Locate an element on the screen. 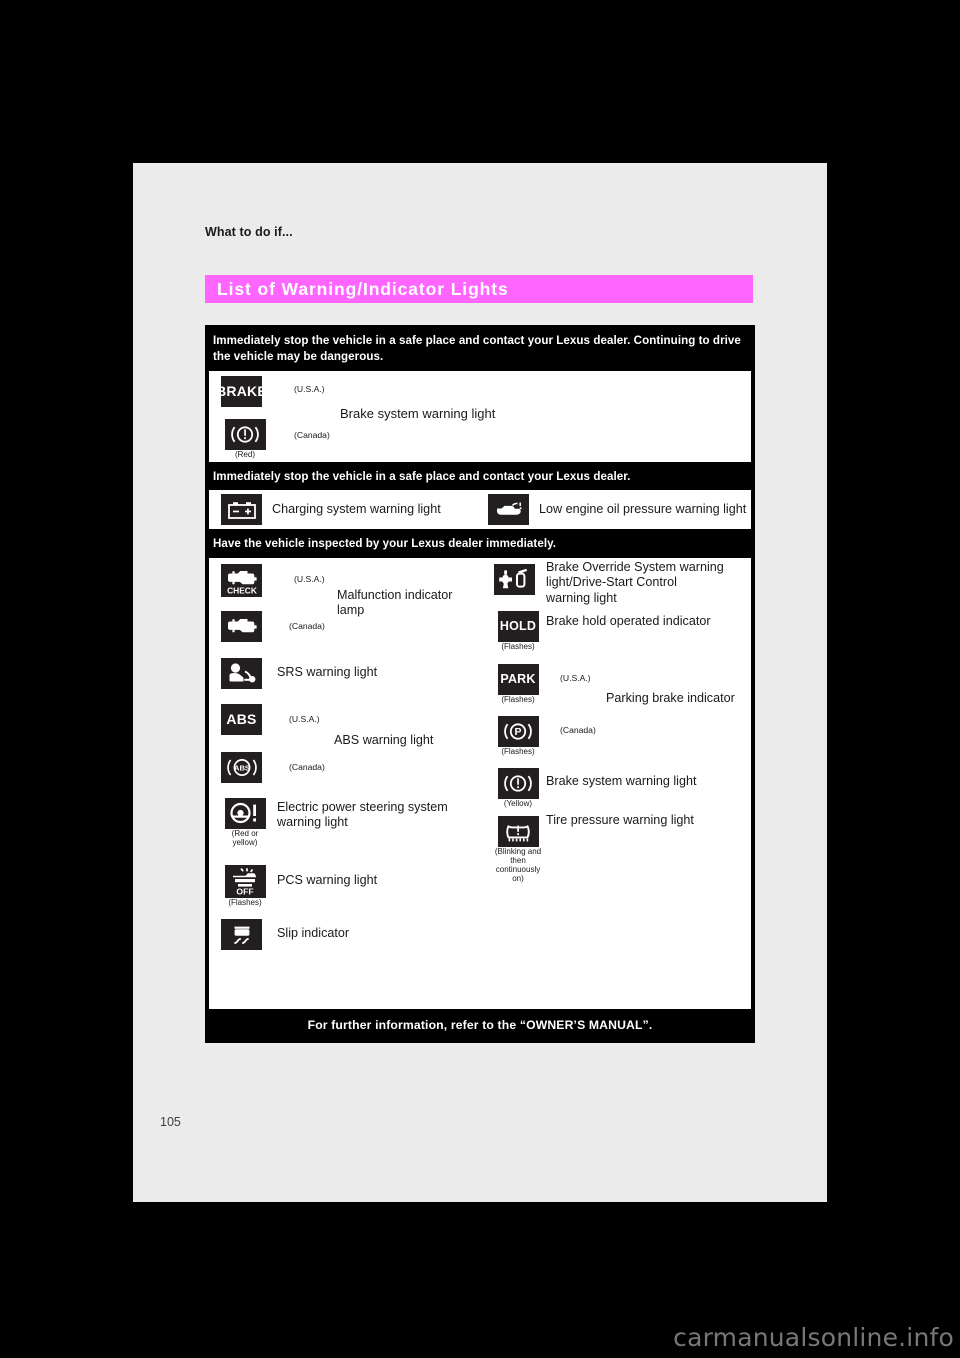 The height and width of the screenshot is (1358, 960). brake-hold-note: (Flashes) is located at coordinates (518, 646).